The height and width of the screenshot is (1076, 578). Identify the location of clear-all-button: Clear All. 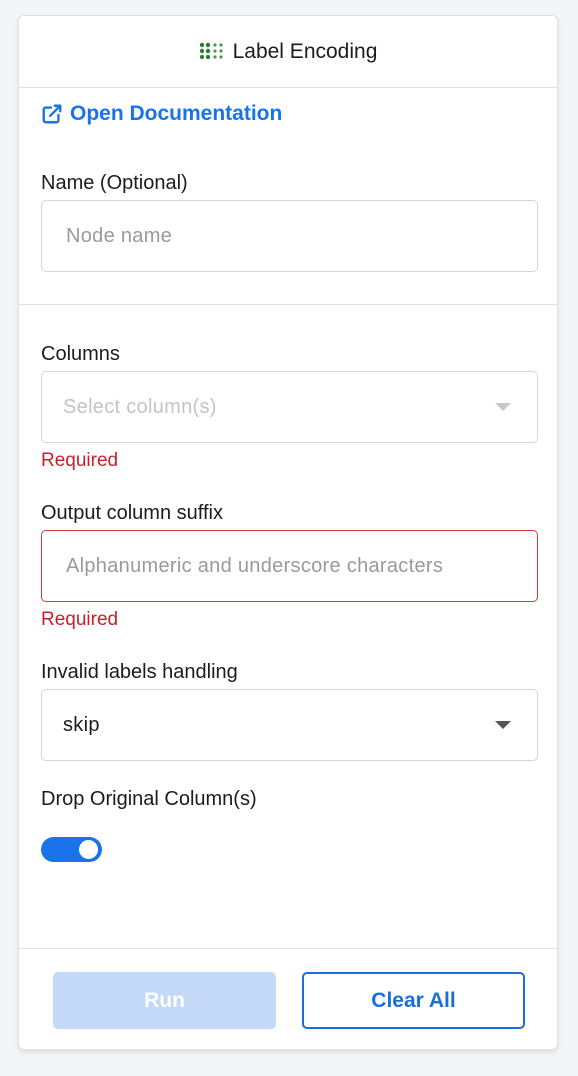
(413, 1000).